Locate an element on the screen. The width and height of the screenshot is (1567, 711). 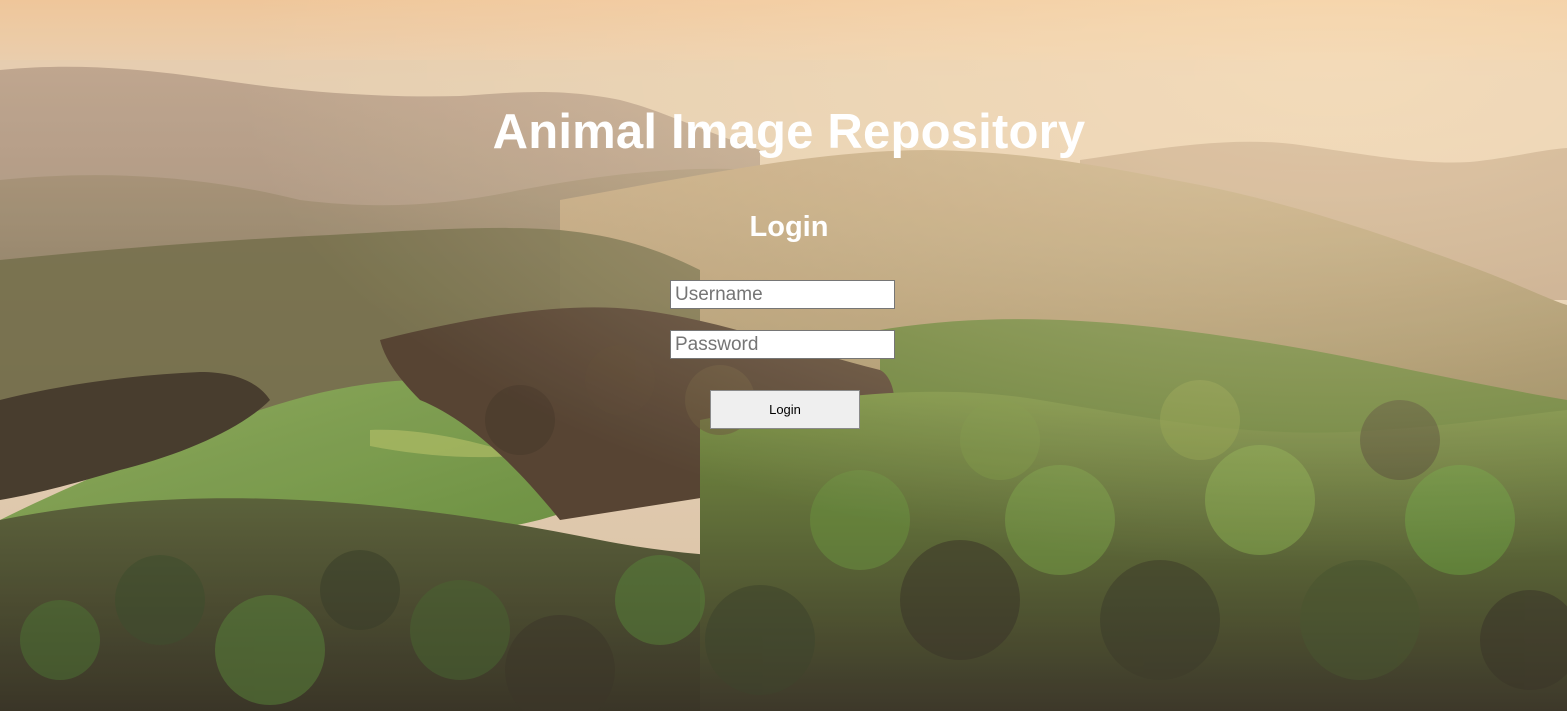
app-title: Animal Image Repository is located at coordinates (789, 132).